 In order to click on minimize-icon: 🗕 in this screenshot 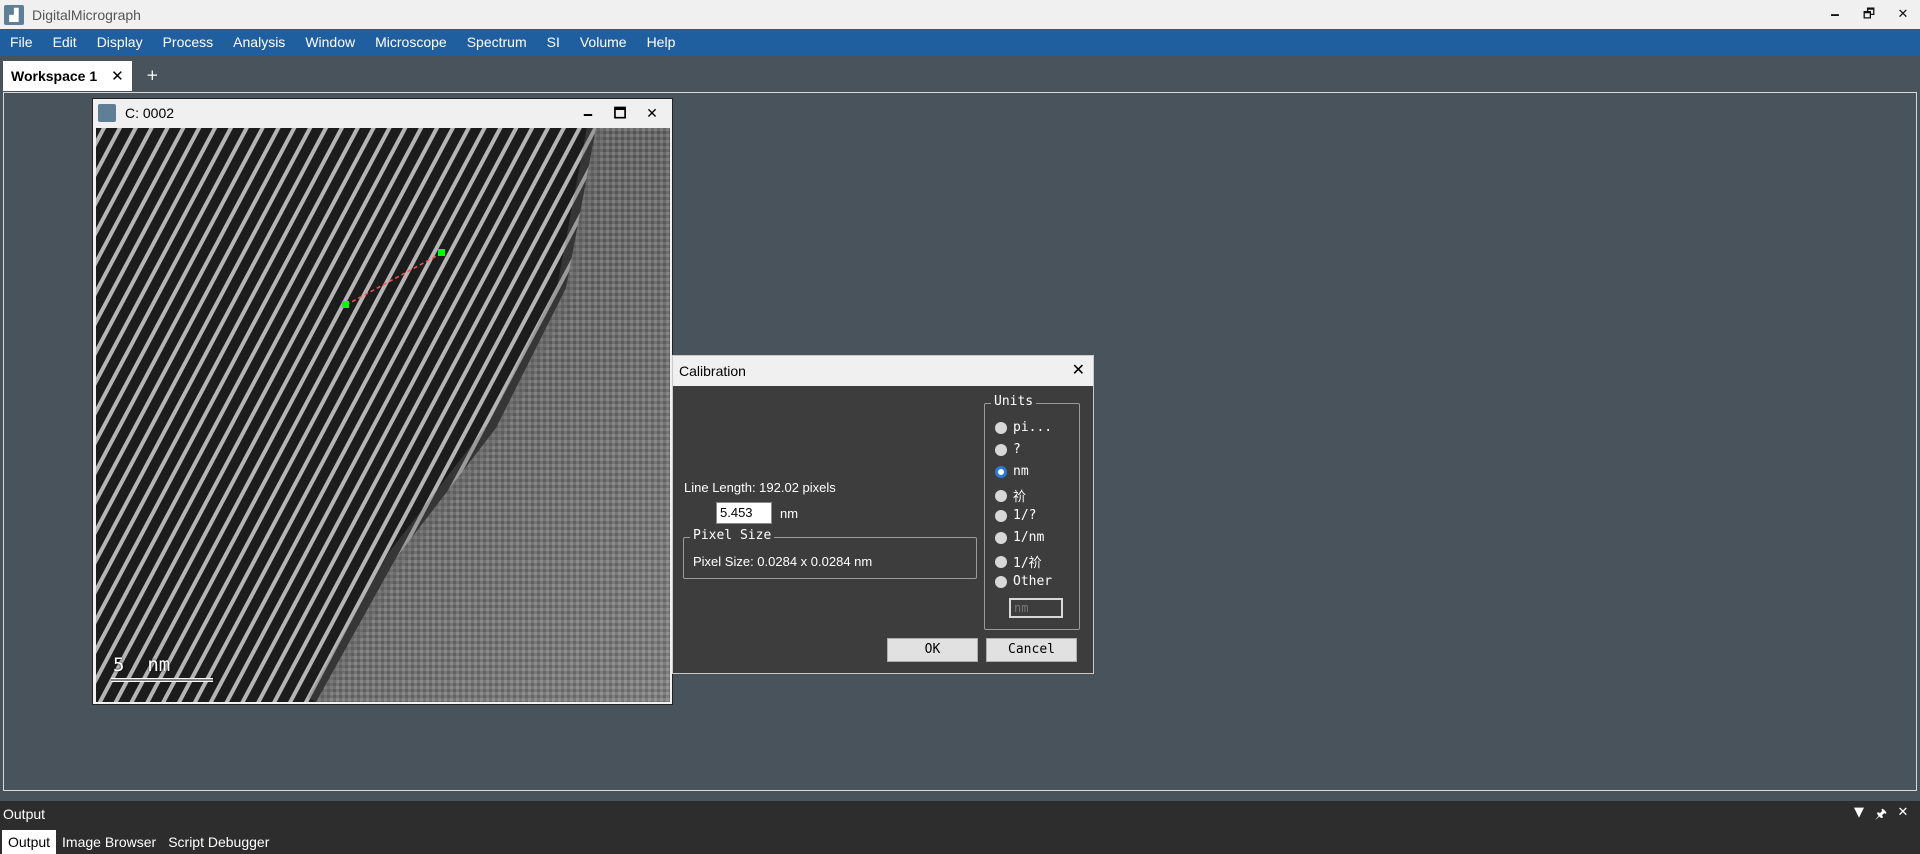, I will do `click(1835, 14)`.